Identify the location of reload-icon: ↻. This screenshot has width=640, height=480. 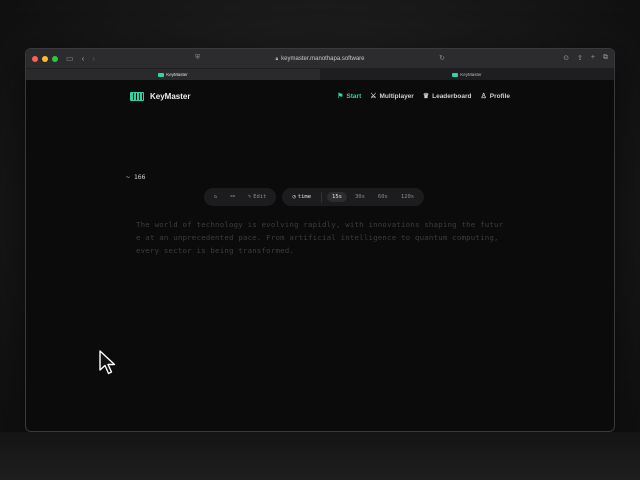
(442, 58).